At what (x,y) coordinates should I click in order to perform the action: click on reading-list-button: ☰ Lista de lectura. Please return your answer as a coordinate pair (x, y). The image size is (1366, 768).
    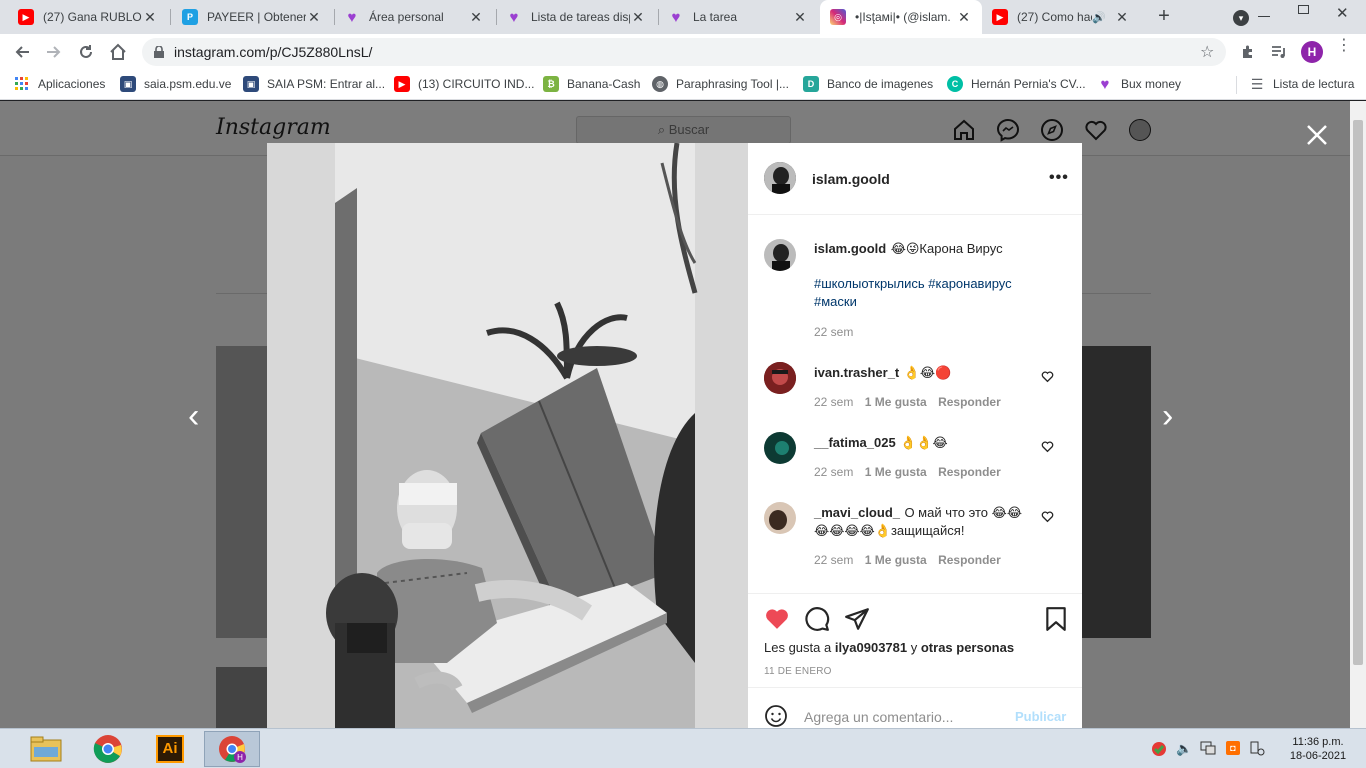
    Looking at the image, I should click on (1302, 84).